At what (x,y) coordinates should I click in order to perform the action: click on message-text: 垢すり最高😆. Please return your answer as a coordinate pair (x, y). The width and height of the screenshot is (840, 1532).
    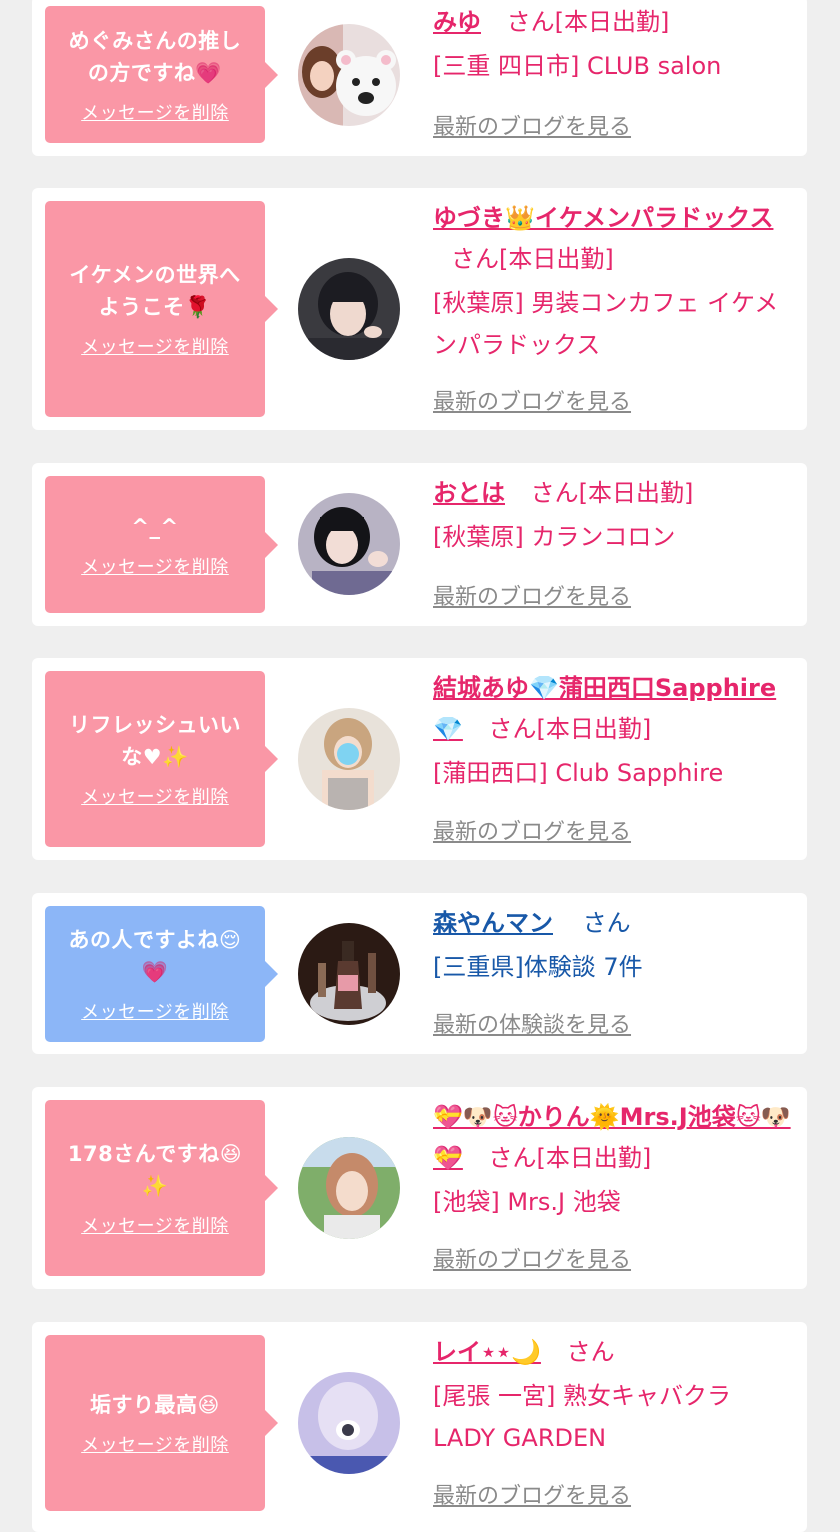
    Looking at the image, I should click on (155, 1405).